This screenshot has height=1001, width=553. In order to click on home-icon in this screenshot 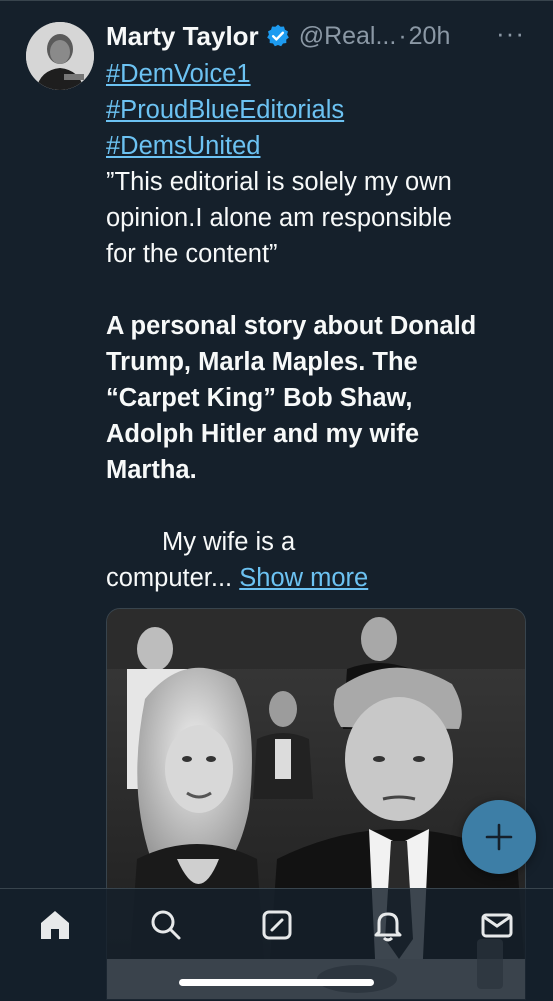, I will do `click(55, 925)`.